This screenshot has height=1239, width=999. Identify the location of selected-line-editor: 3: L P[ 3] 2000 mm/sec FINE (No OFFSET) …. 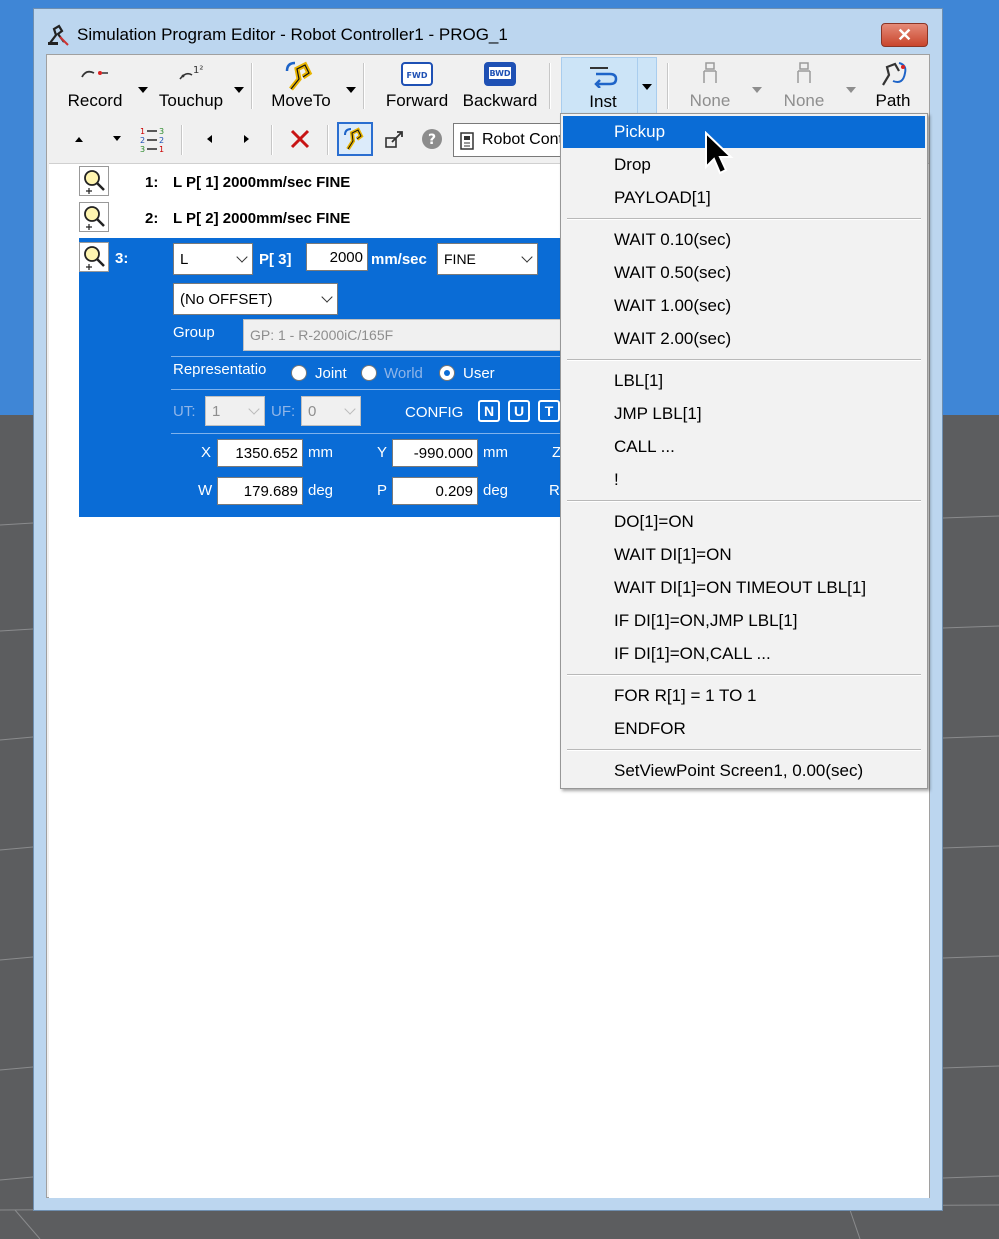
(341, 377).